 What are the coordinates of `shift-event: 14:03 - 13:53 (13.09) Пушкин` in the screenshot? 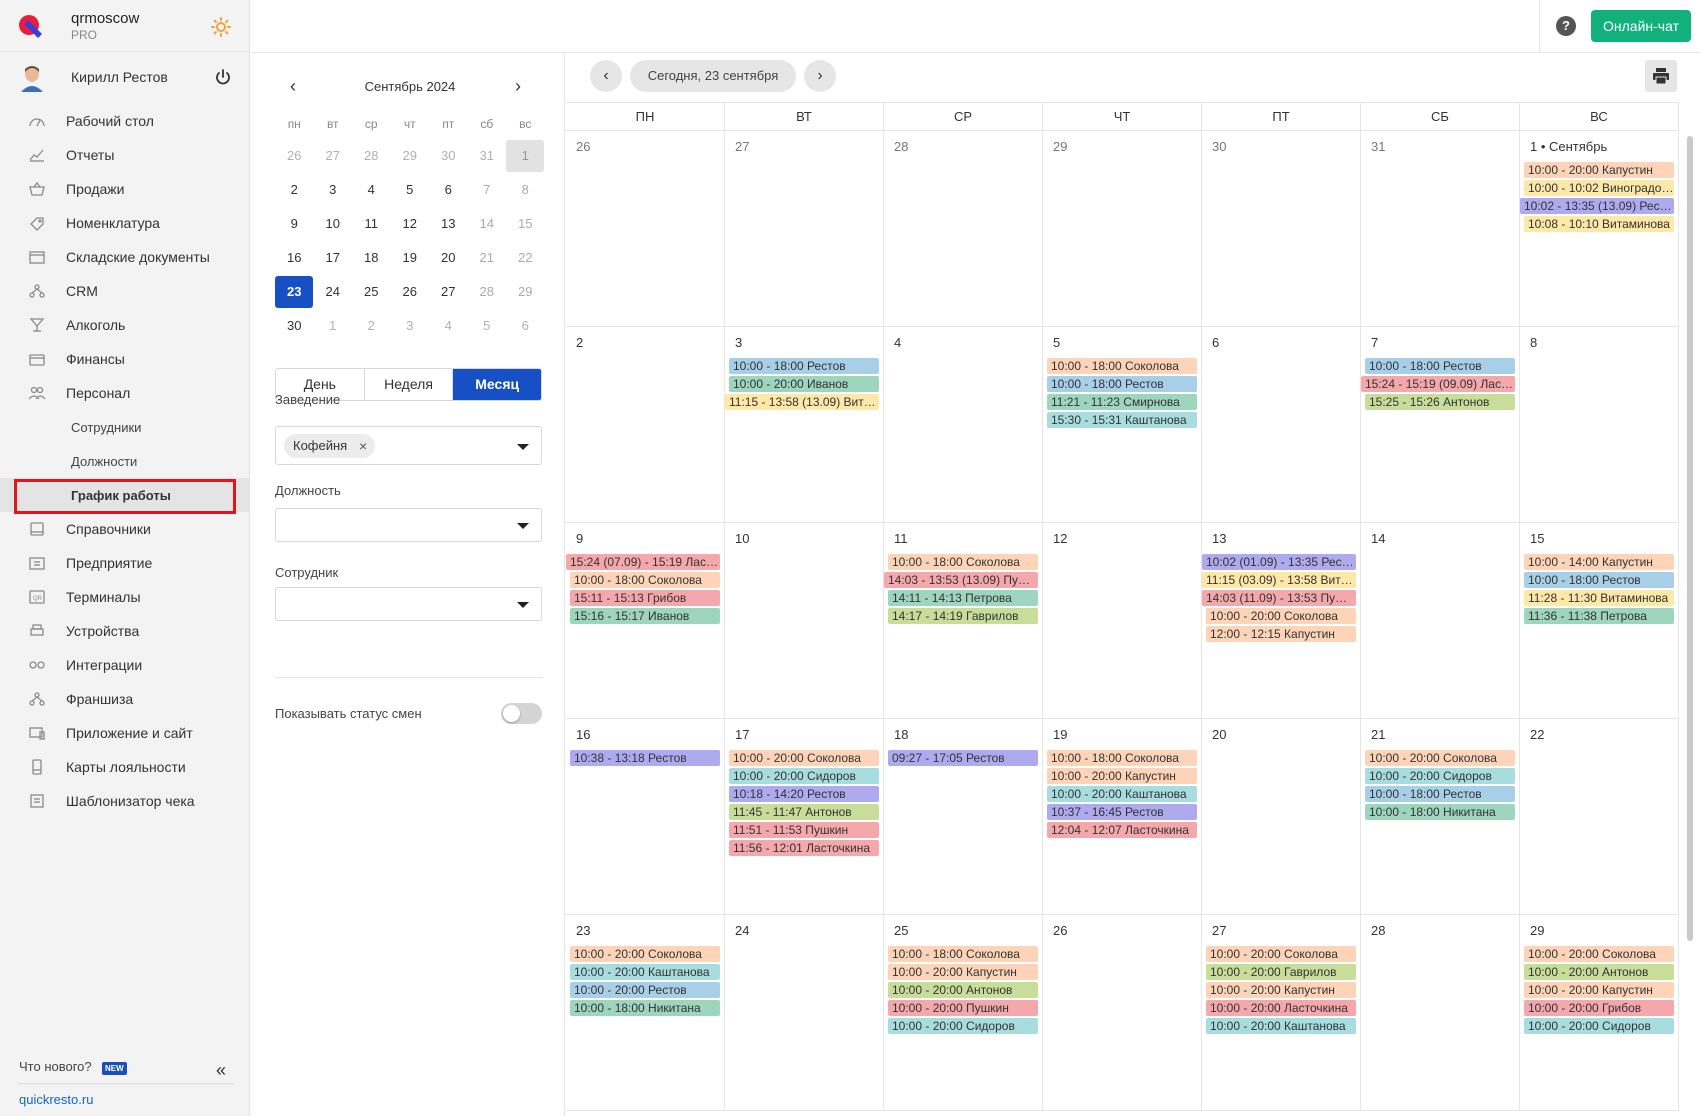 It's located at (961, 580).